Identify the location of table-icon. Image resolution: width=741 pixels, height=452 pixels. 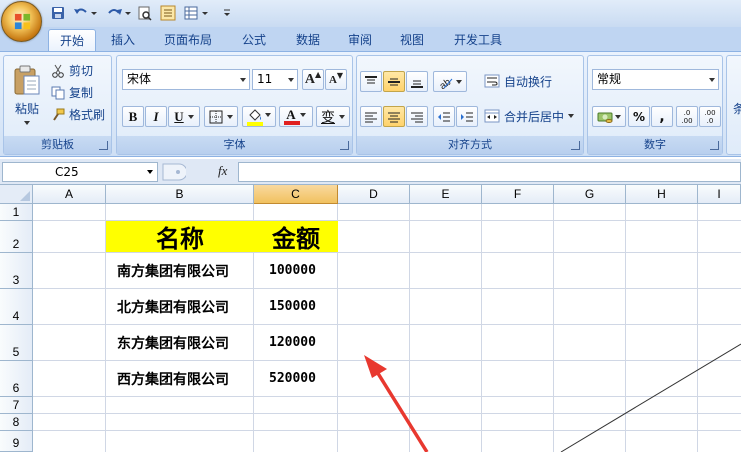
(197, 13).